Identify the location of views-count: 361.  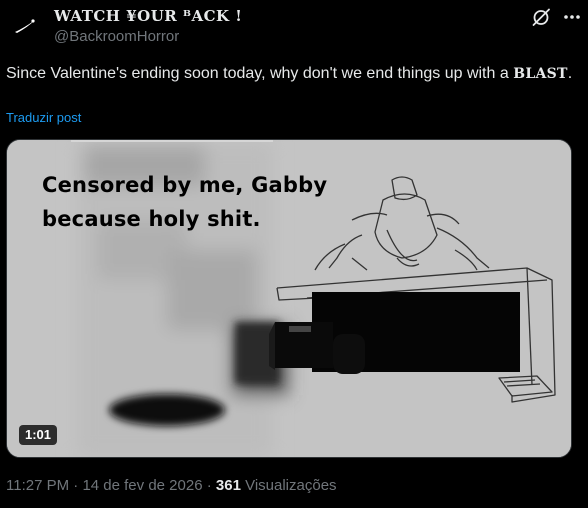
(228, 485).